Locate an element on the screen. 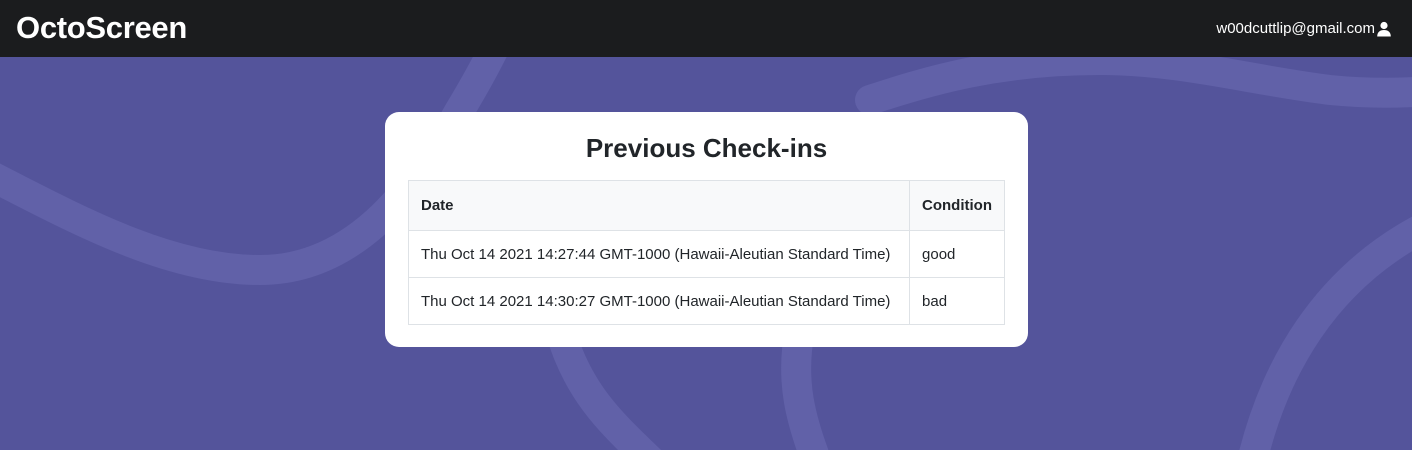  cell-condition: bad is located at coordinates (957, 301).